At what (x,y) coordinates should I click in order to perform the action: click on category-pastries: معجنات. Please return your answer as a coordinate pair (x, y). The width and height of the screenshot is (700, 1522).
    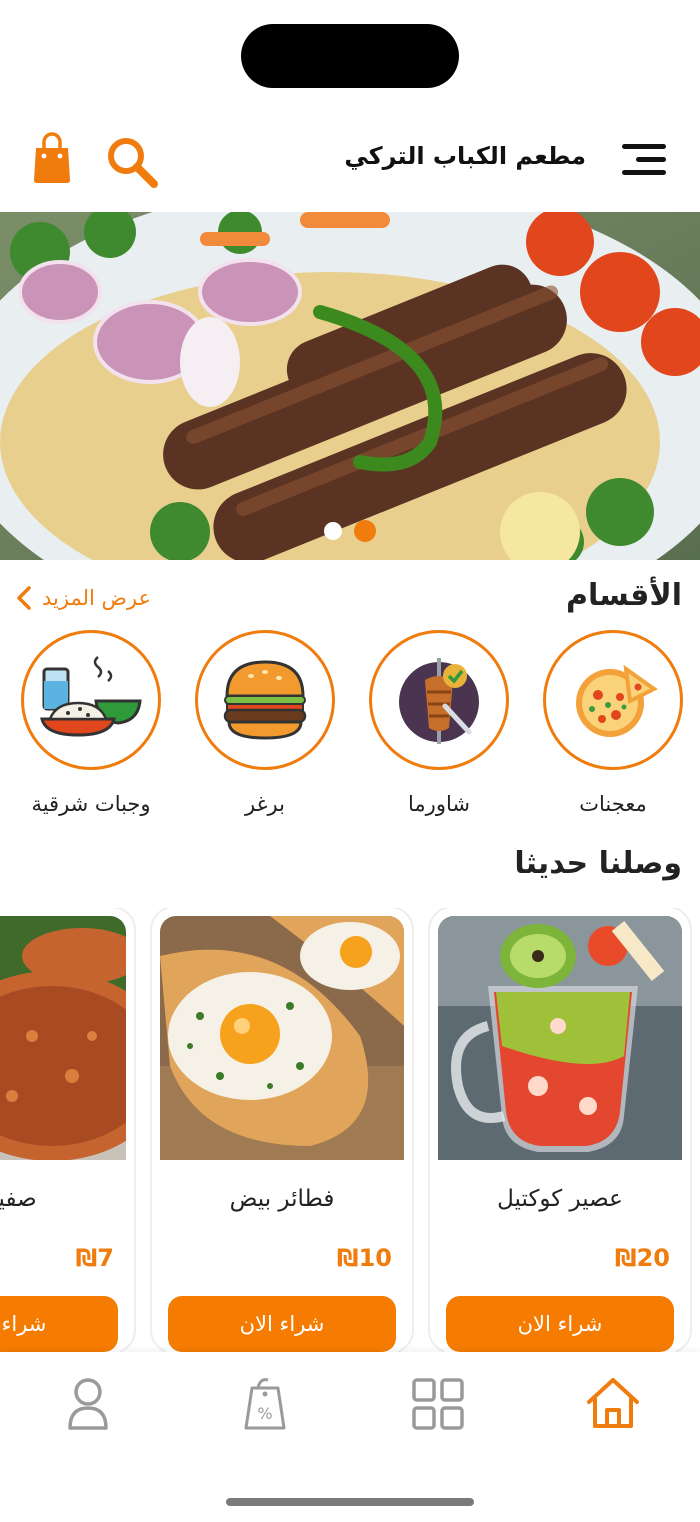
    Looking at the image, I should click on (613, 723).